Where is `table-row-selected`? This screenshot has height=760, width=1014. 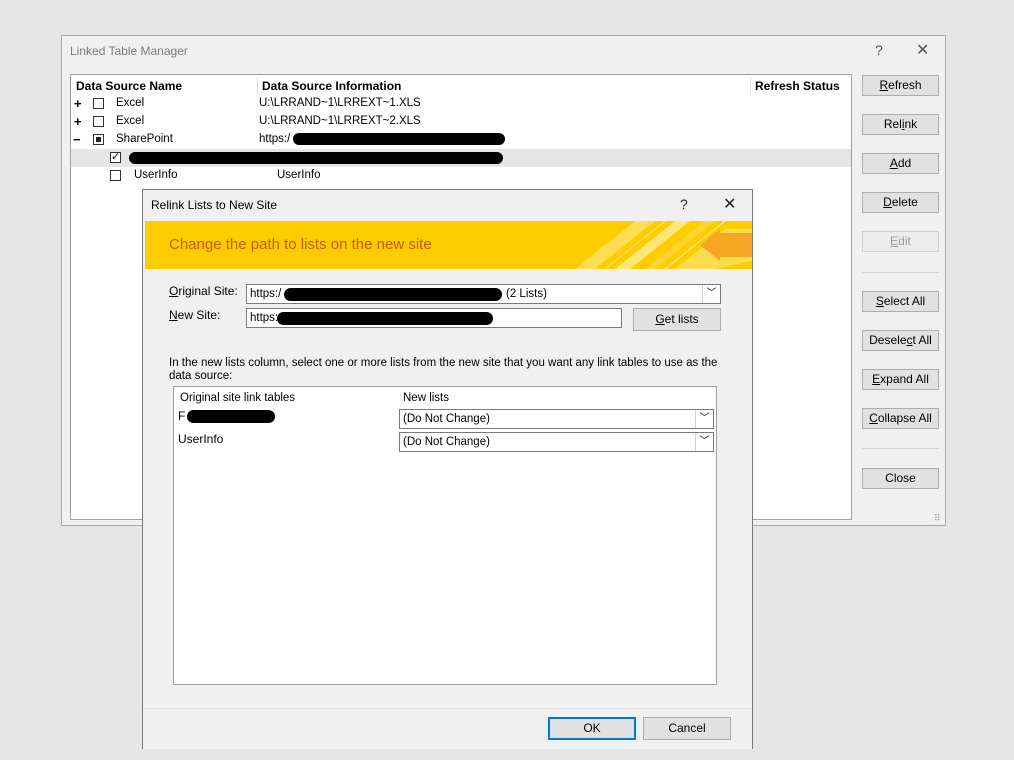
table-row-selected is located at coordinates (461, 158).